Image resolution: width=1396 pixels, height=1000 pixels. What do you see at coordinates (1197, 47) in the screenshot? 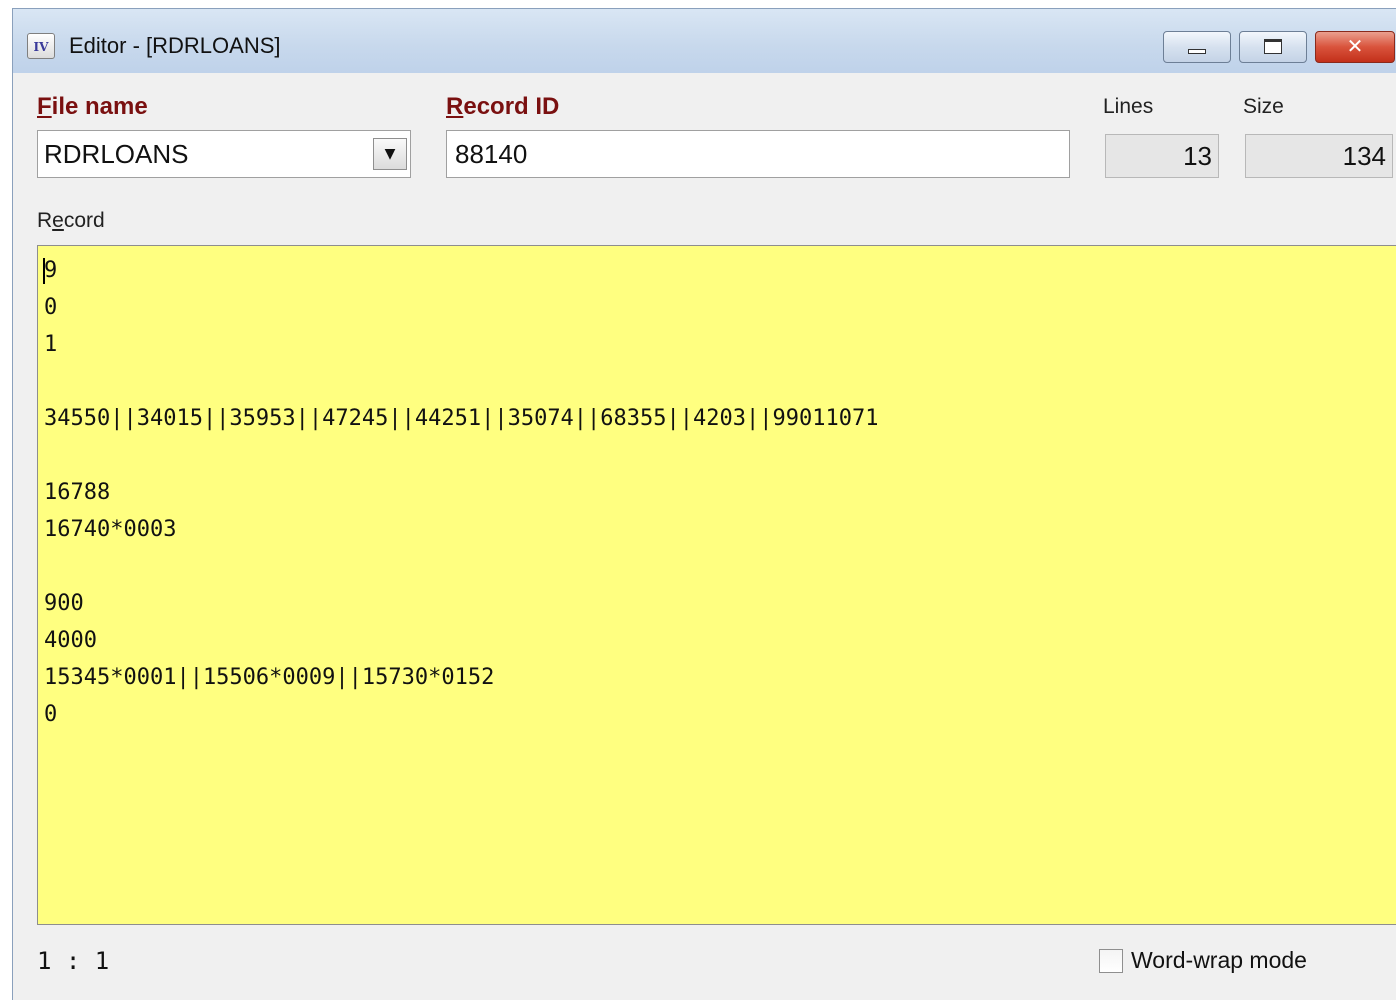
I see `minimize-button` at bounding box center [1197, 47].